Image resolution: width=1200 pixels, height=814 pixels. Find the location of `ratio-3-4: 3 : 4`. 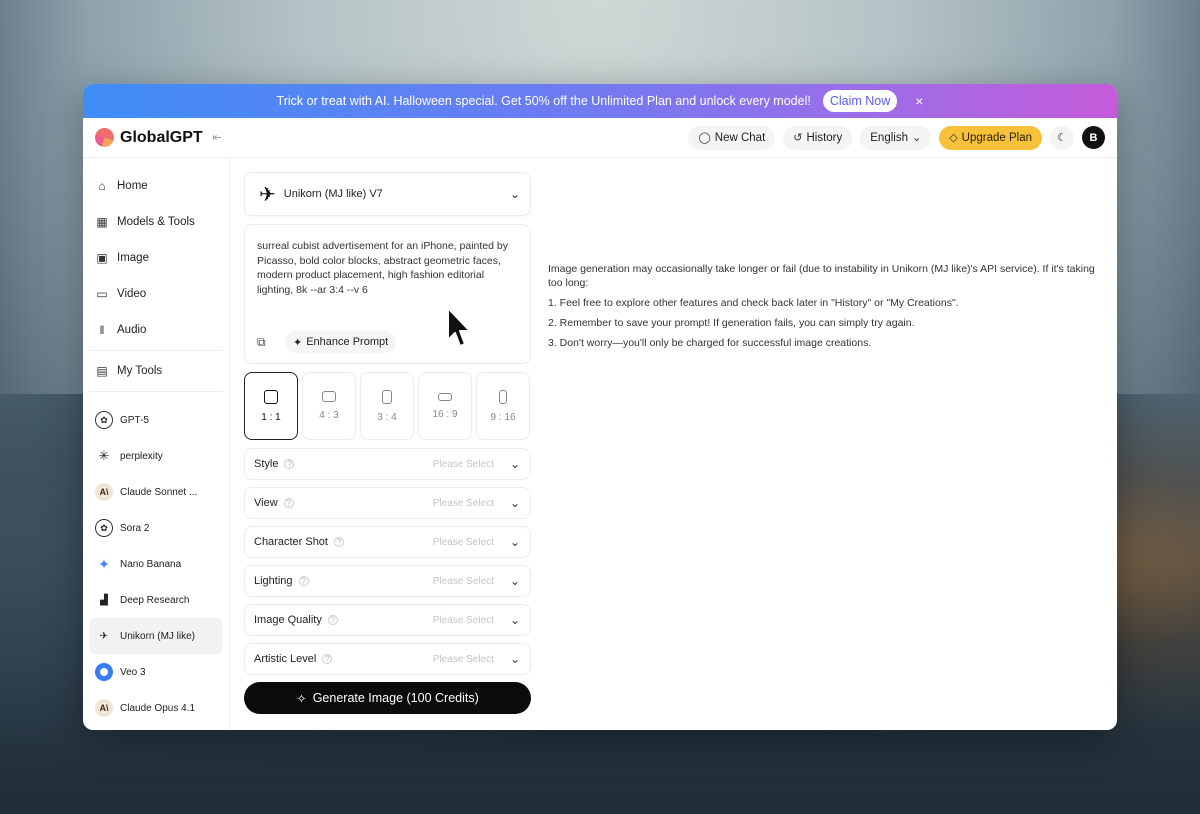

ratio-3-4: 3 : 4 is located at coordinates (387, 406).